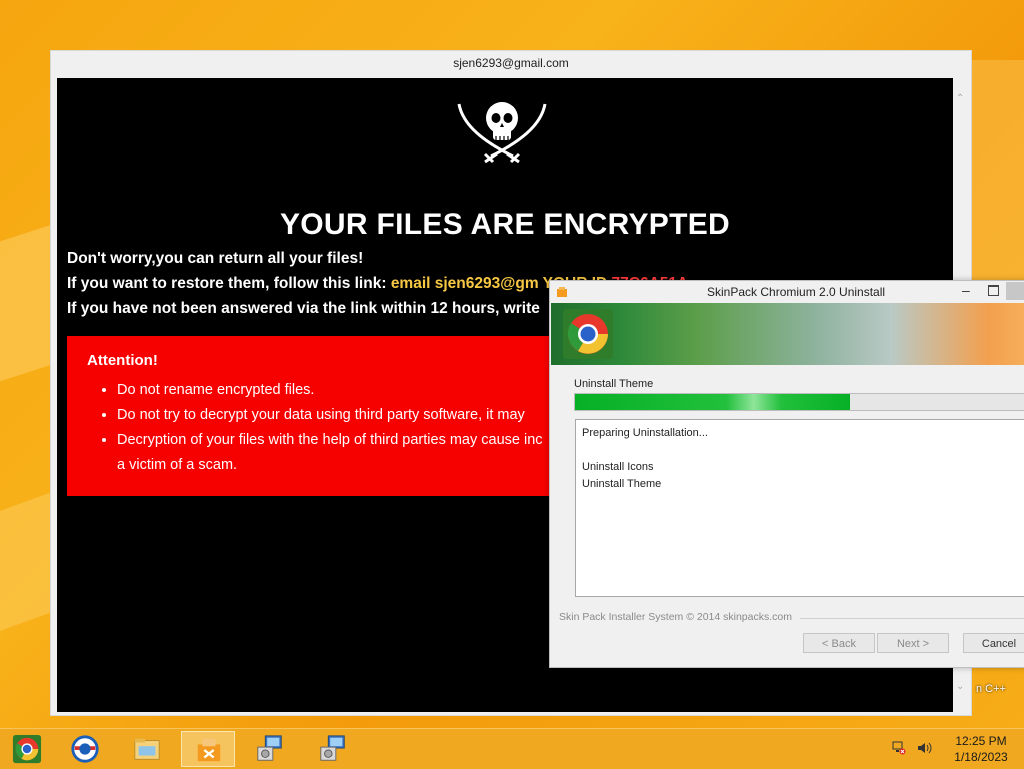  Describe the element at coordinates (465, 283) in the screenshot. I see `ransom-email-link: email sjen6293@gm` at that location.